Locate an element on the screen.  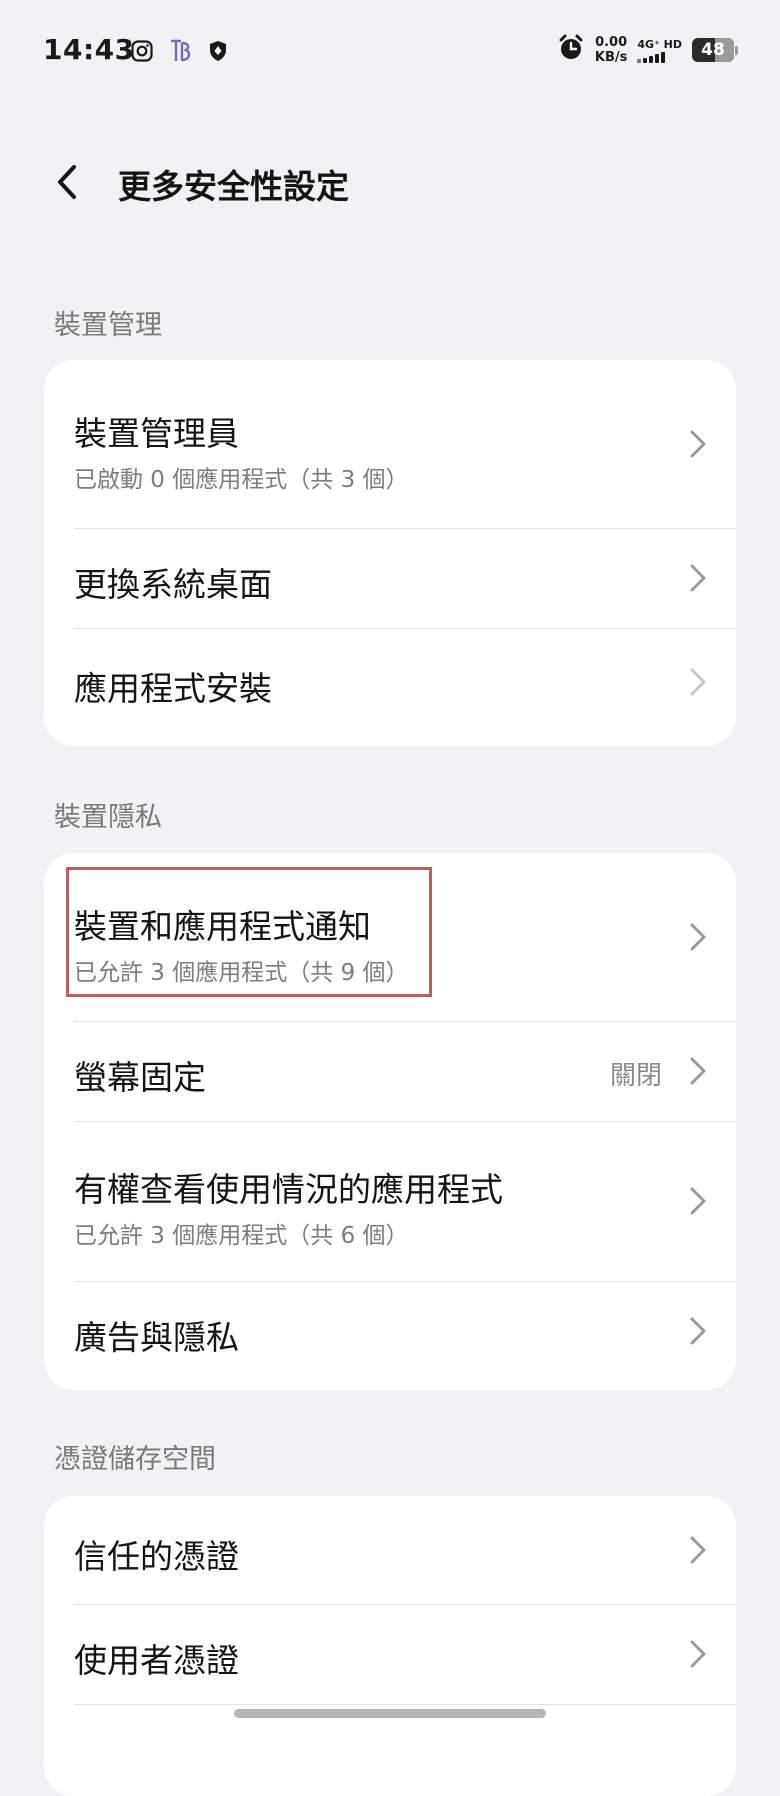
row-subtitle: 已允許 3 個應用程式（共 9 個） is located at coordinates (241, 973).